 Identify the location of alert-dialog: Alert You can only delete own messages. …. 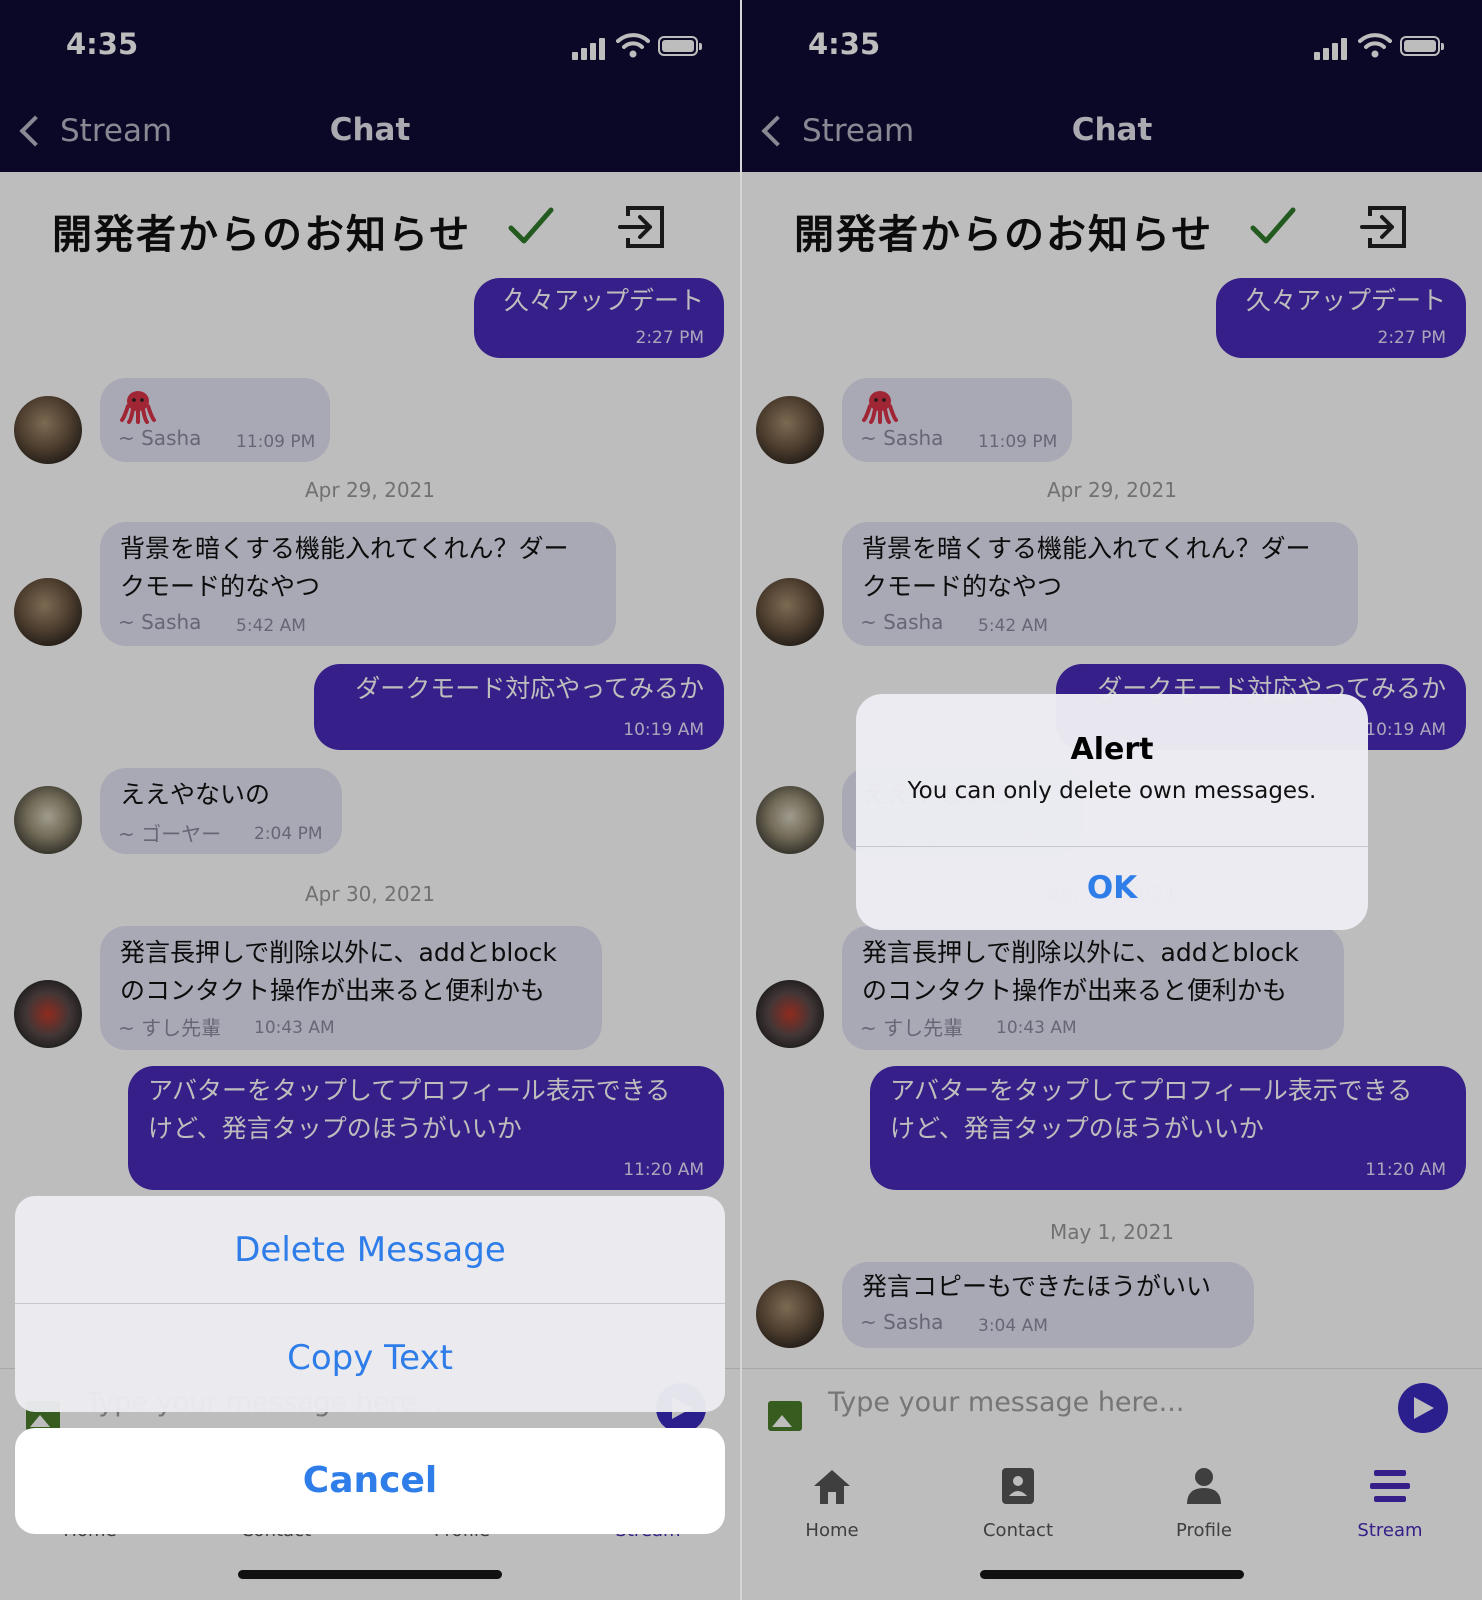
(1112, 812).